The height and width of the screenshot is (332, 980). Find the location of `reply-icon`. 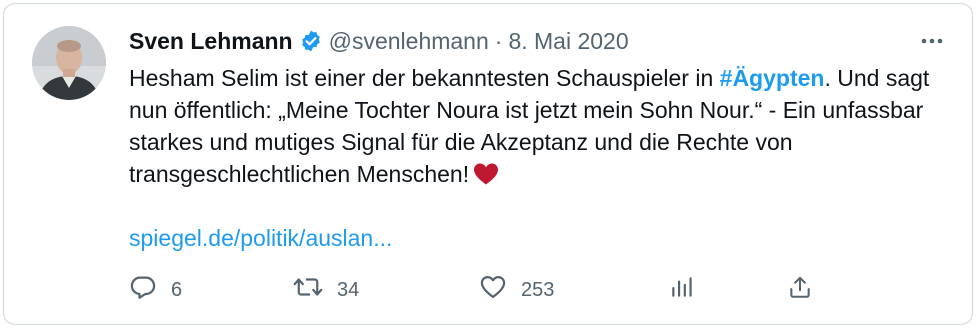

reply-icon is located at coordinates (143, 290).